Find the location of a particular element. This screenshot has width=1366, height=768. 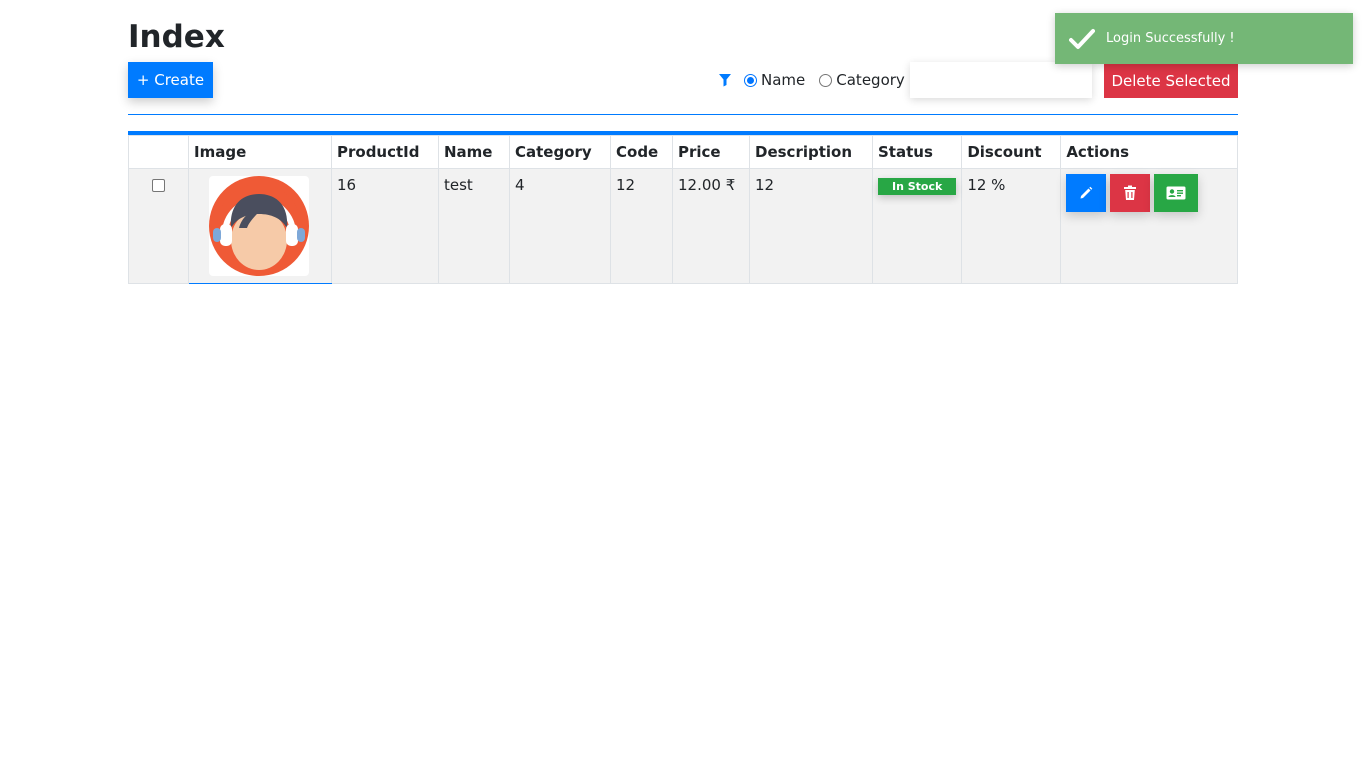

row-productid: 16 is located at coordinates (385, 226).